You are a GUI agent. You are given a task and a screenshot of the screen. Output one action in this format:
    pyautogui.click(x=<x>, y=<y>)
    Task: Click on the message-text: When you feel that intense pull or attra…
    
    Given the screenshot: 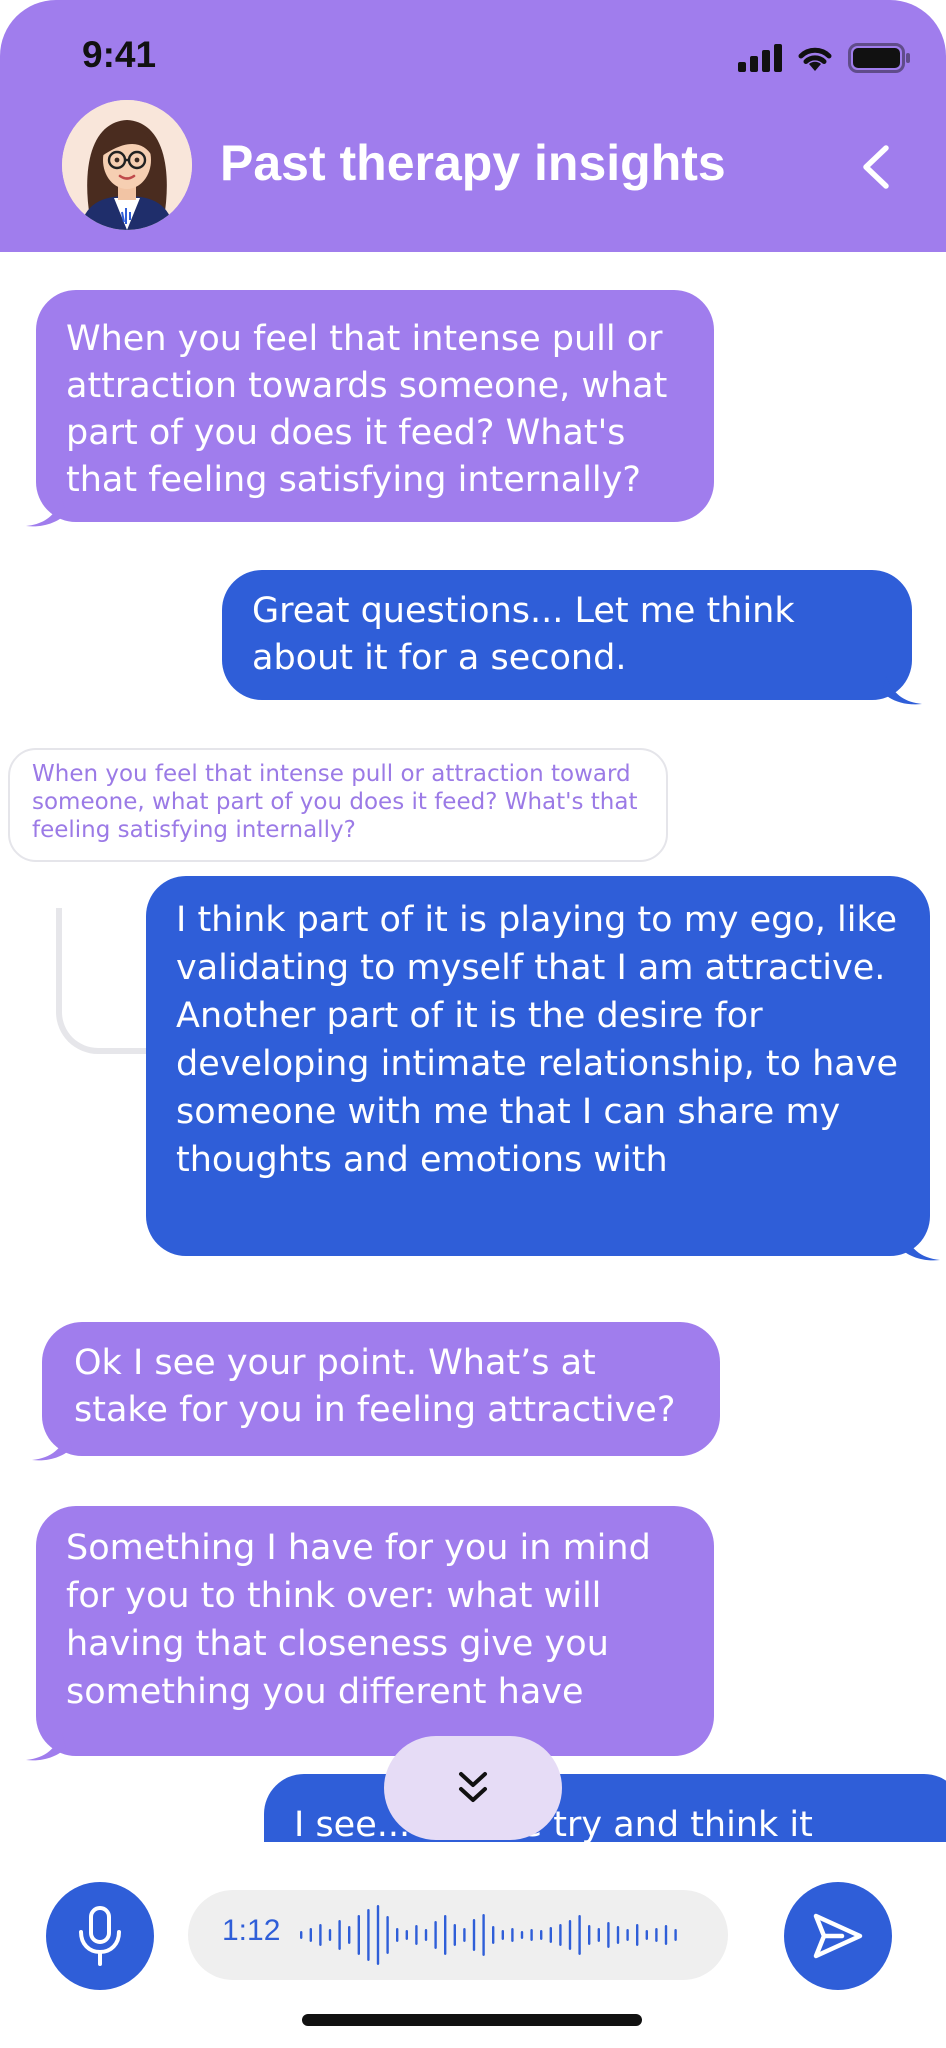 What is the action you would take?
    pyautogui.click(x=367, y=409)
    